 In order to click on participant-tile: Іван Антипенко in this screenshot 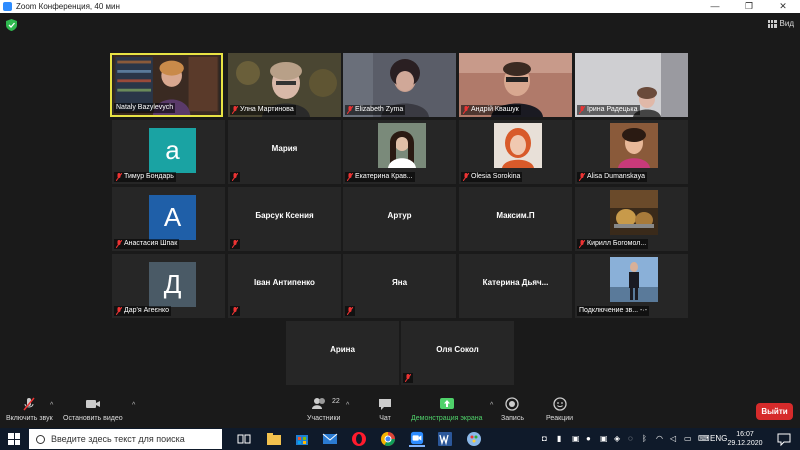, I will do `click(284, 286)`.